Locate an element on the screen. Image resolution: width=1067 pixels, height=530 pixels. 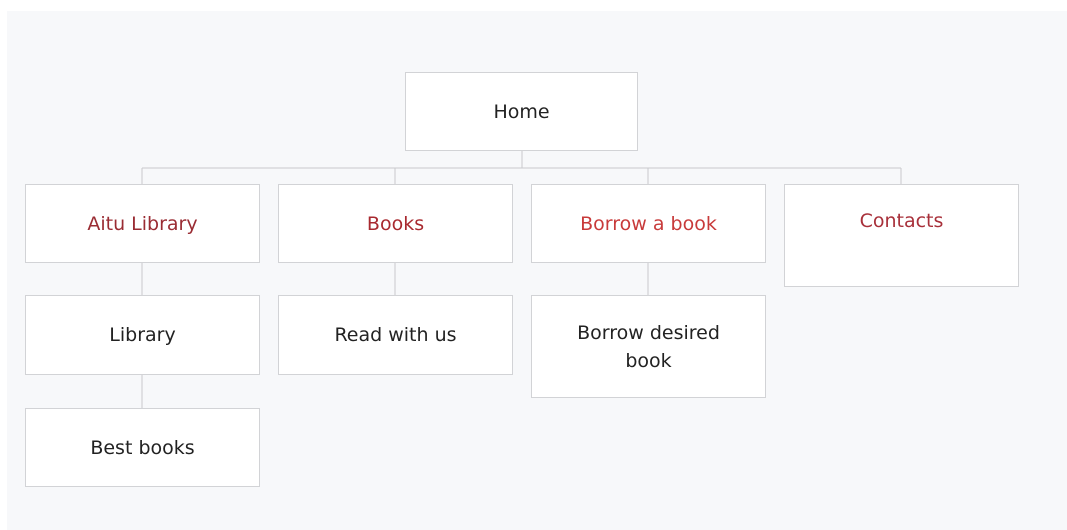
node-books-label: Books is located at coordinates (395, 223).